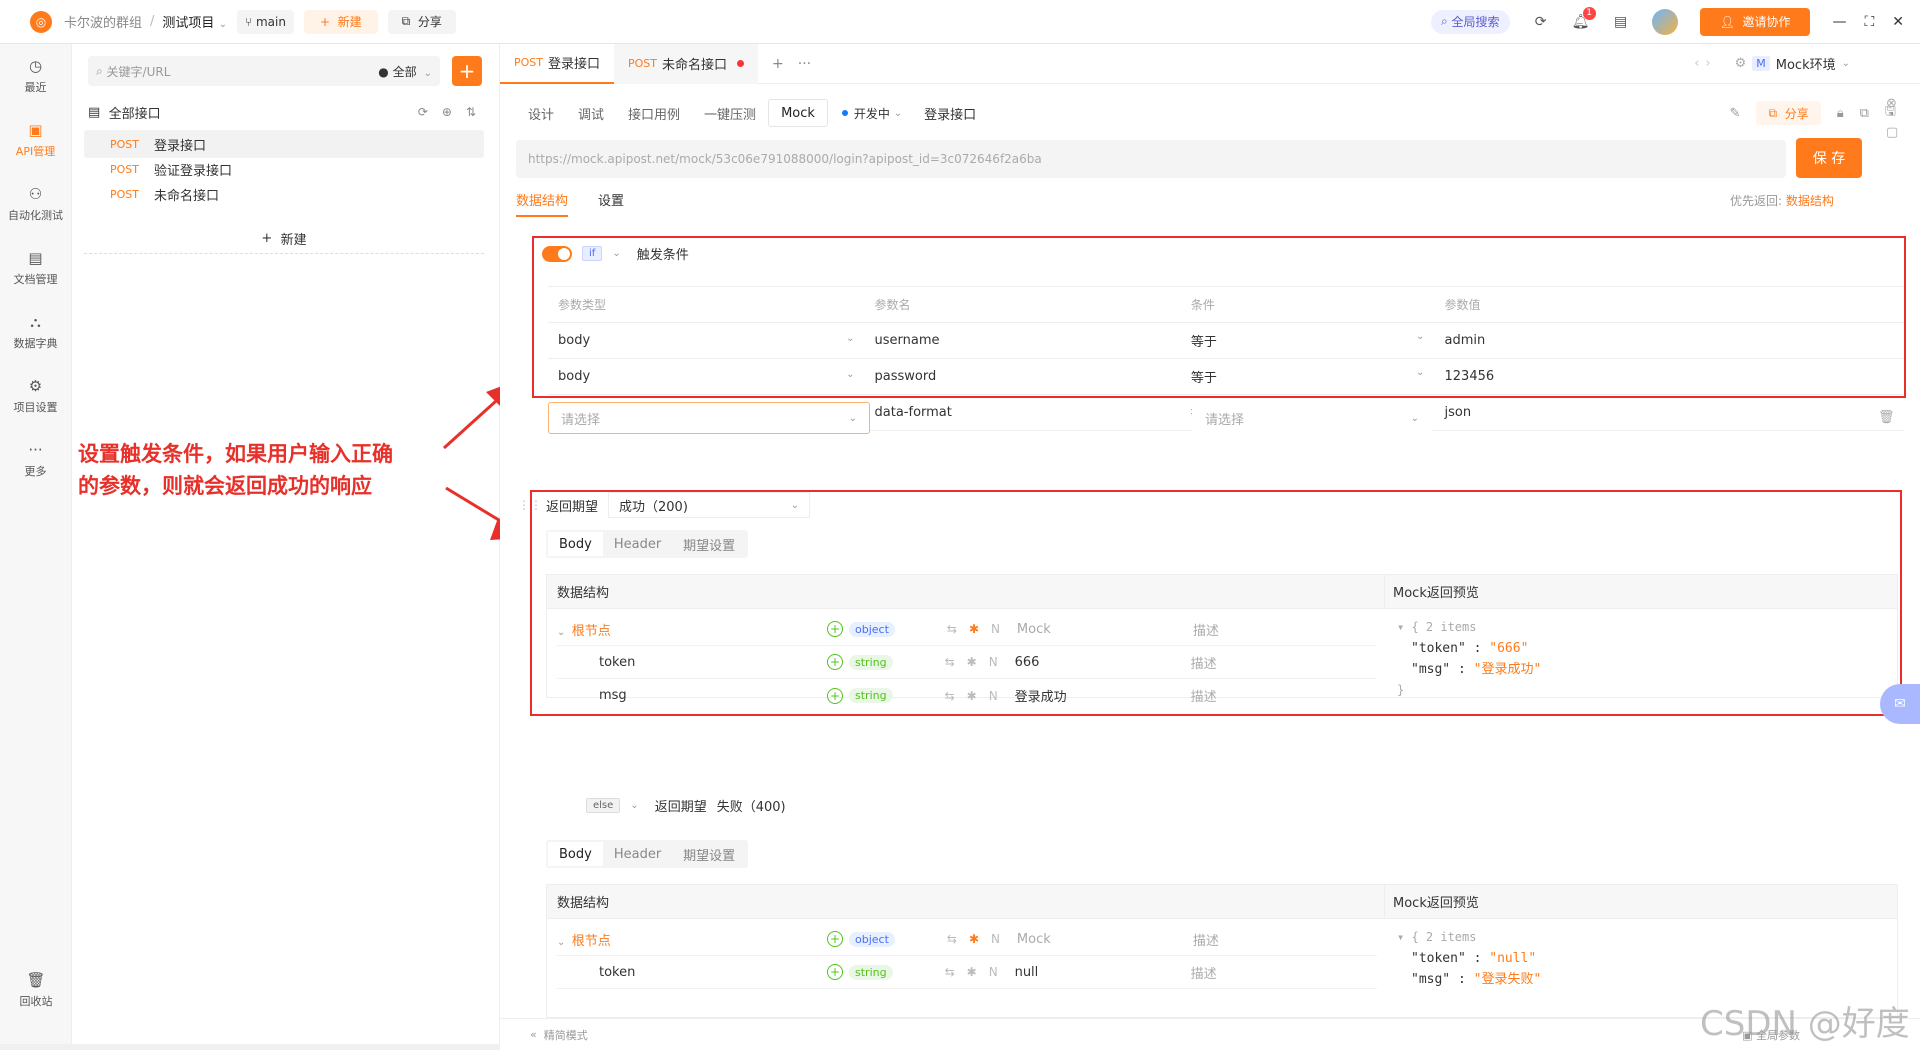  Describe the element at coordinates (692, 662) in the screenshot. I see `field-name: token` at that location.